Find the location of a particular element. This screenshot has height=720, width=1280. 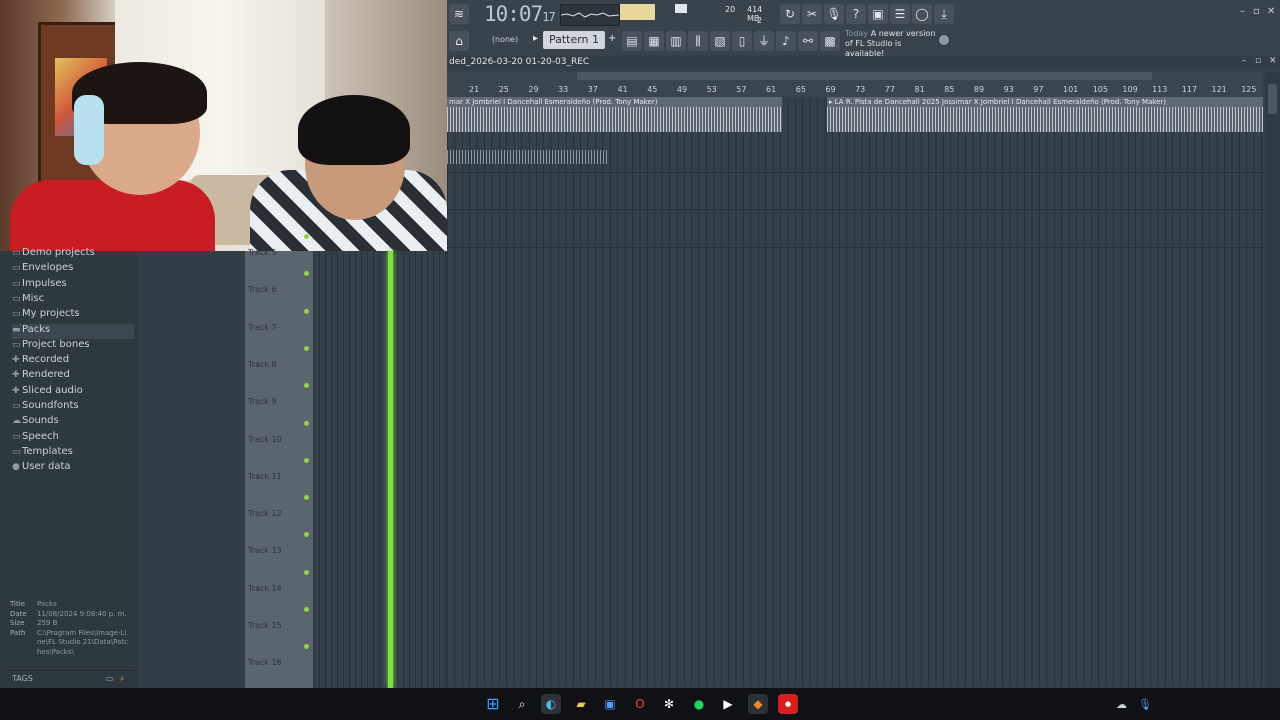

chatgpt-icon: ✻ is located at coordinates (669, 704).